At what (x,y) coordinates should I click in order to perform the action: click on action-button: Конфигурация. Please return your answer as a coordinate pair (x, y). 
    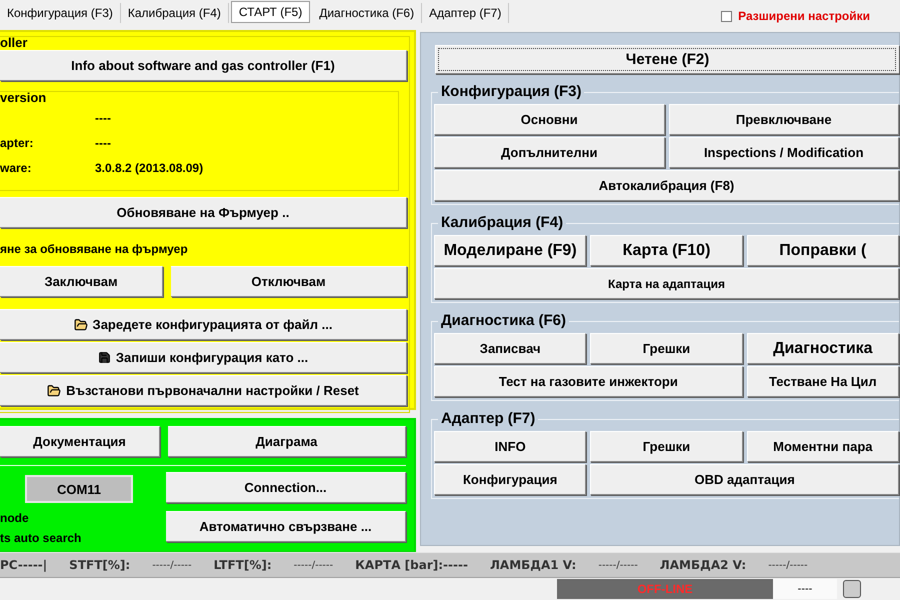
    Looking at the image, I should click on (510, 479).